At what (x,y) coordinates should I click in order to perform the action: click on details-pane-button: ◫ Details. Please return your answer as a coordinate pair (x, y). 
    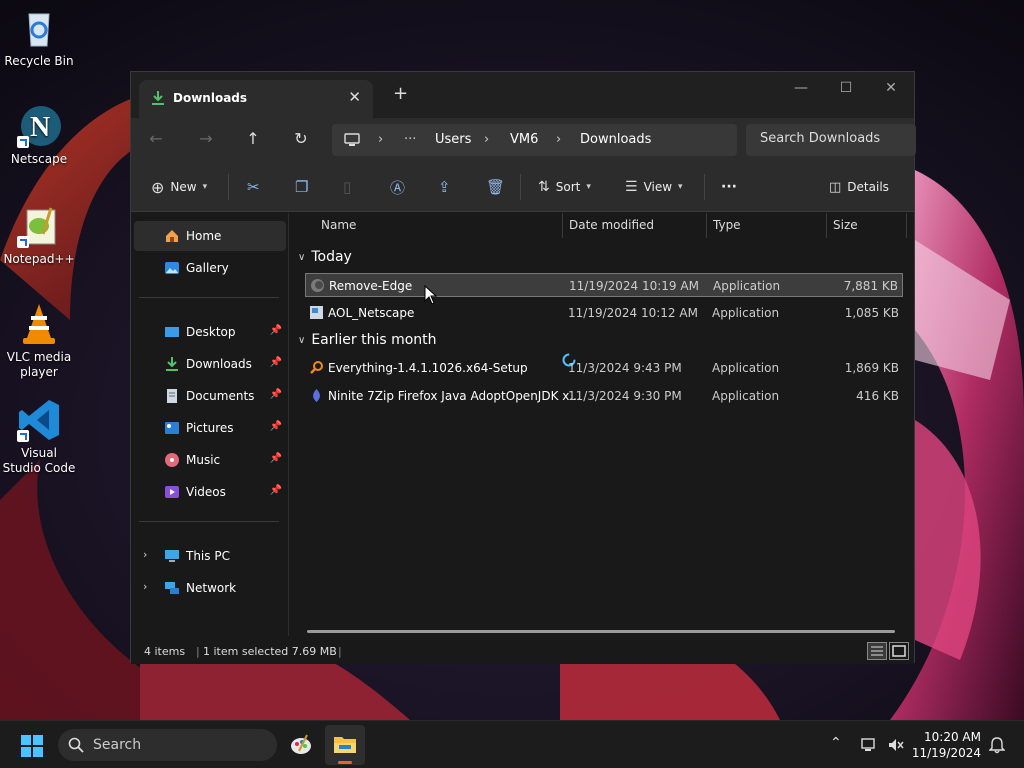
    Looking at the image, I should click on (859, 187).